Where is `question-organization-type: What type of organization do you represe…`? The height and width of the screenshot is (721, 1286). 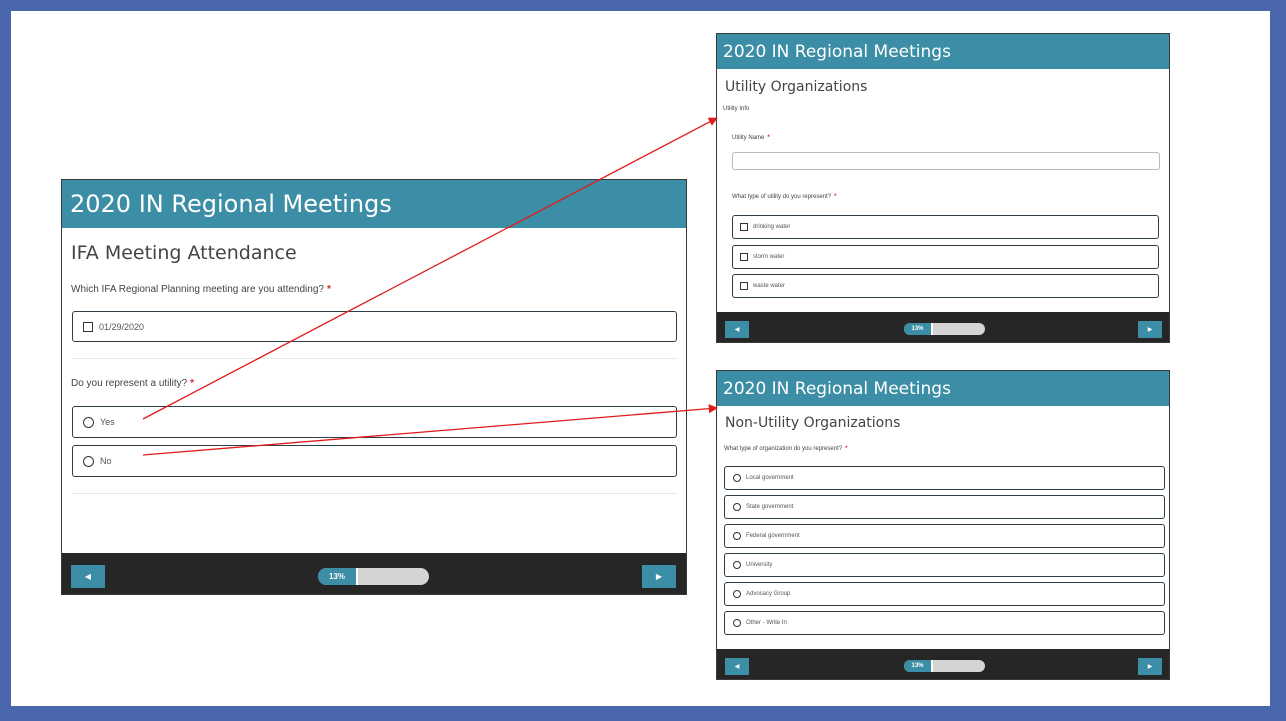 question-organization-type: What type of organization do you represe… is located at coordinates (785, 449).